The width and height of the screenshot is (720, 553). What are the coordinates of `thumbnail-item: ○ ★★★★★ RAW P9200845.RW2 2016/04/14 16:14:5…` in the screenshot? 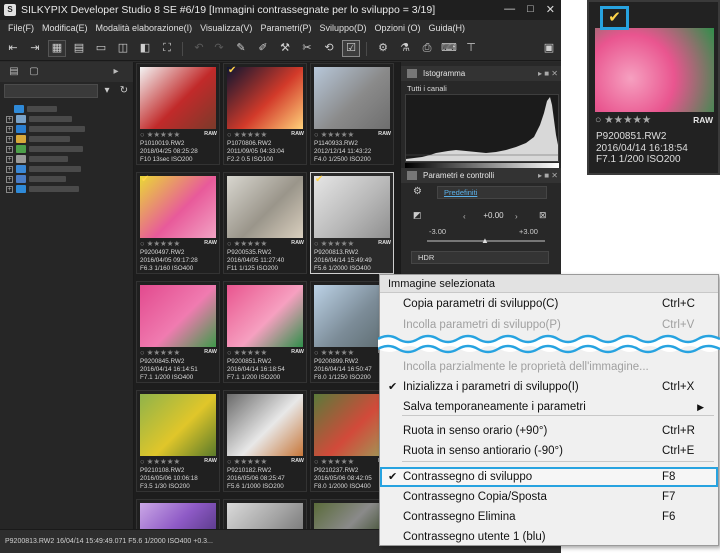 It's located at (178, 332).